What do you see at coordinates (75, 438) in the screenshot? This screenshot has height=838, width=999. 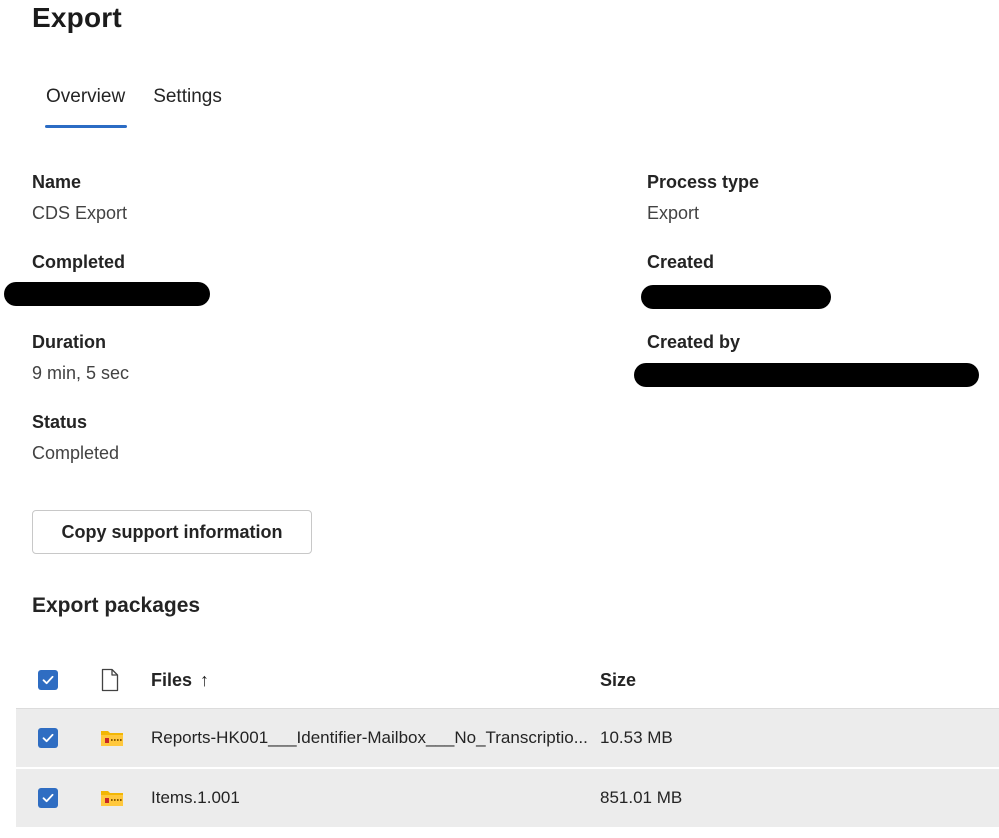 I see `status-field: Status Completed` at bounding box center [75, 438].